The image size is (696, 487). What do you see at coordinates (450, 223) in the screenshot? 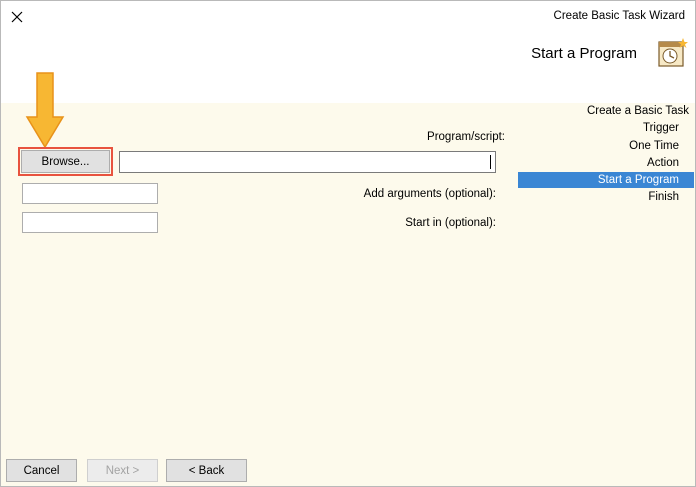
I see `start-in-label: Start in (optional):` at bounding box center [450, 223].